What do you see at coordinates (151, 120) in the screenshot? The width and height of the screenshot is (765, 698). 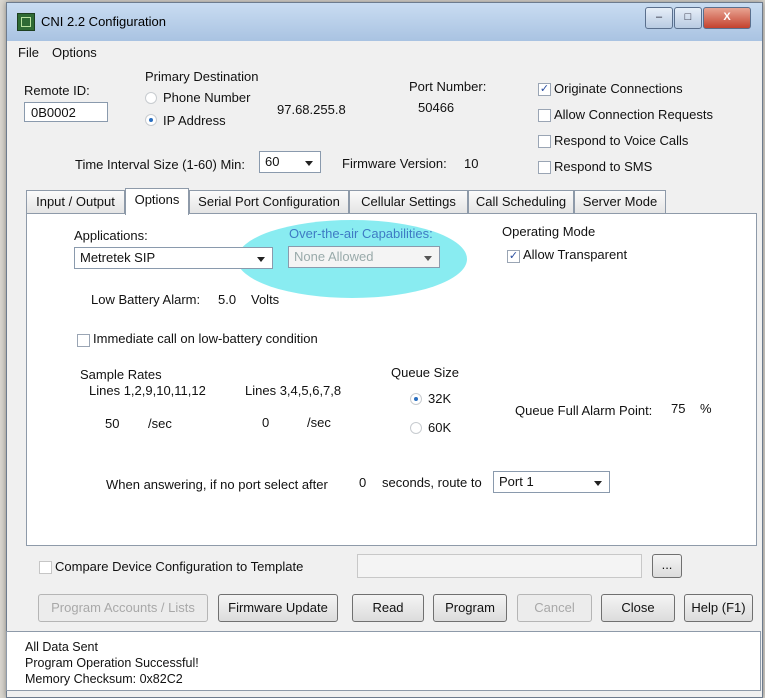 I see `ip-address-radio` at bounding box center [151, 120].